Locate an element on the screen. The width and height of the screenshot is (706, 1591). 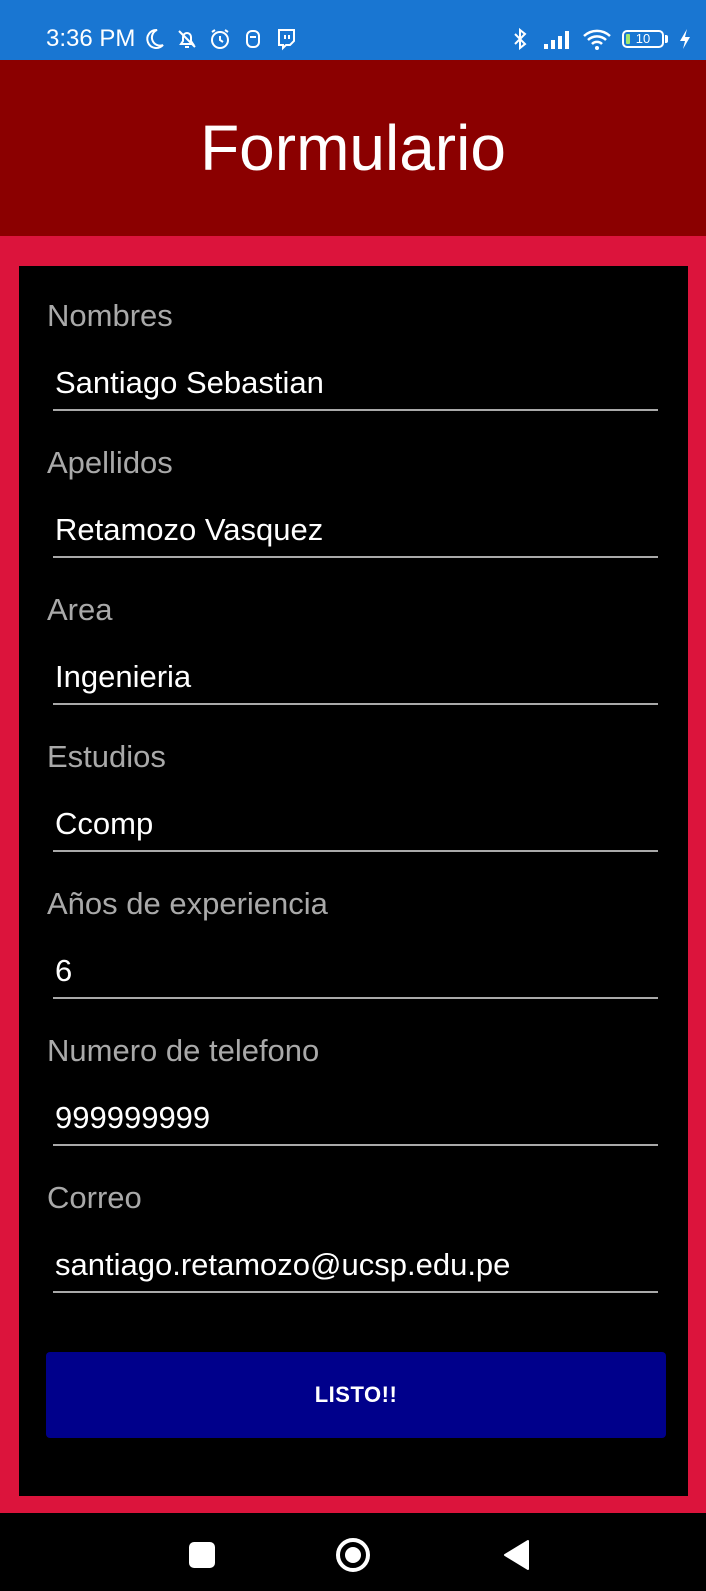
field-area: Area Ingenieria is located at coordinates (353, 634).